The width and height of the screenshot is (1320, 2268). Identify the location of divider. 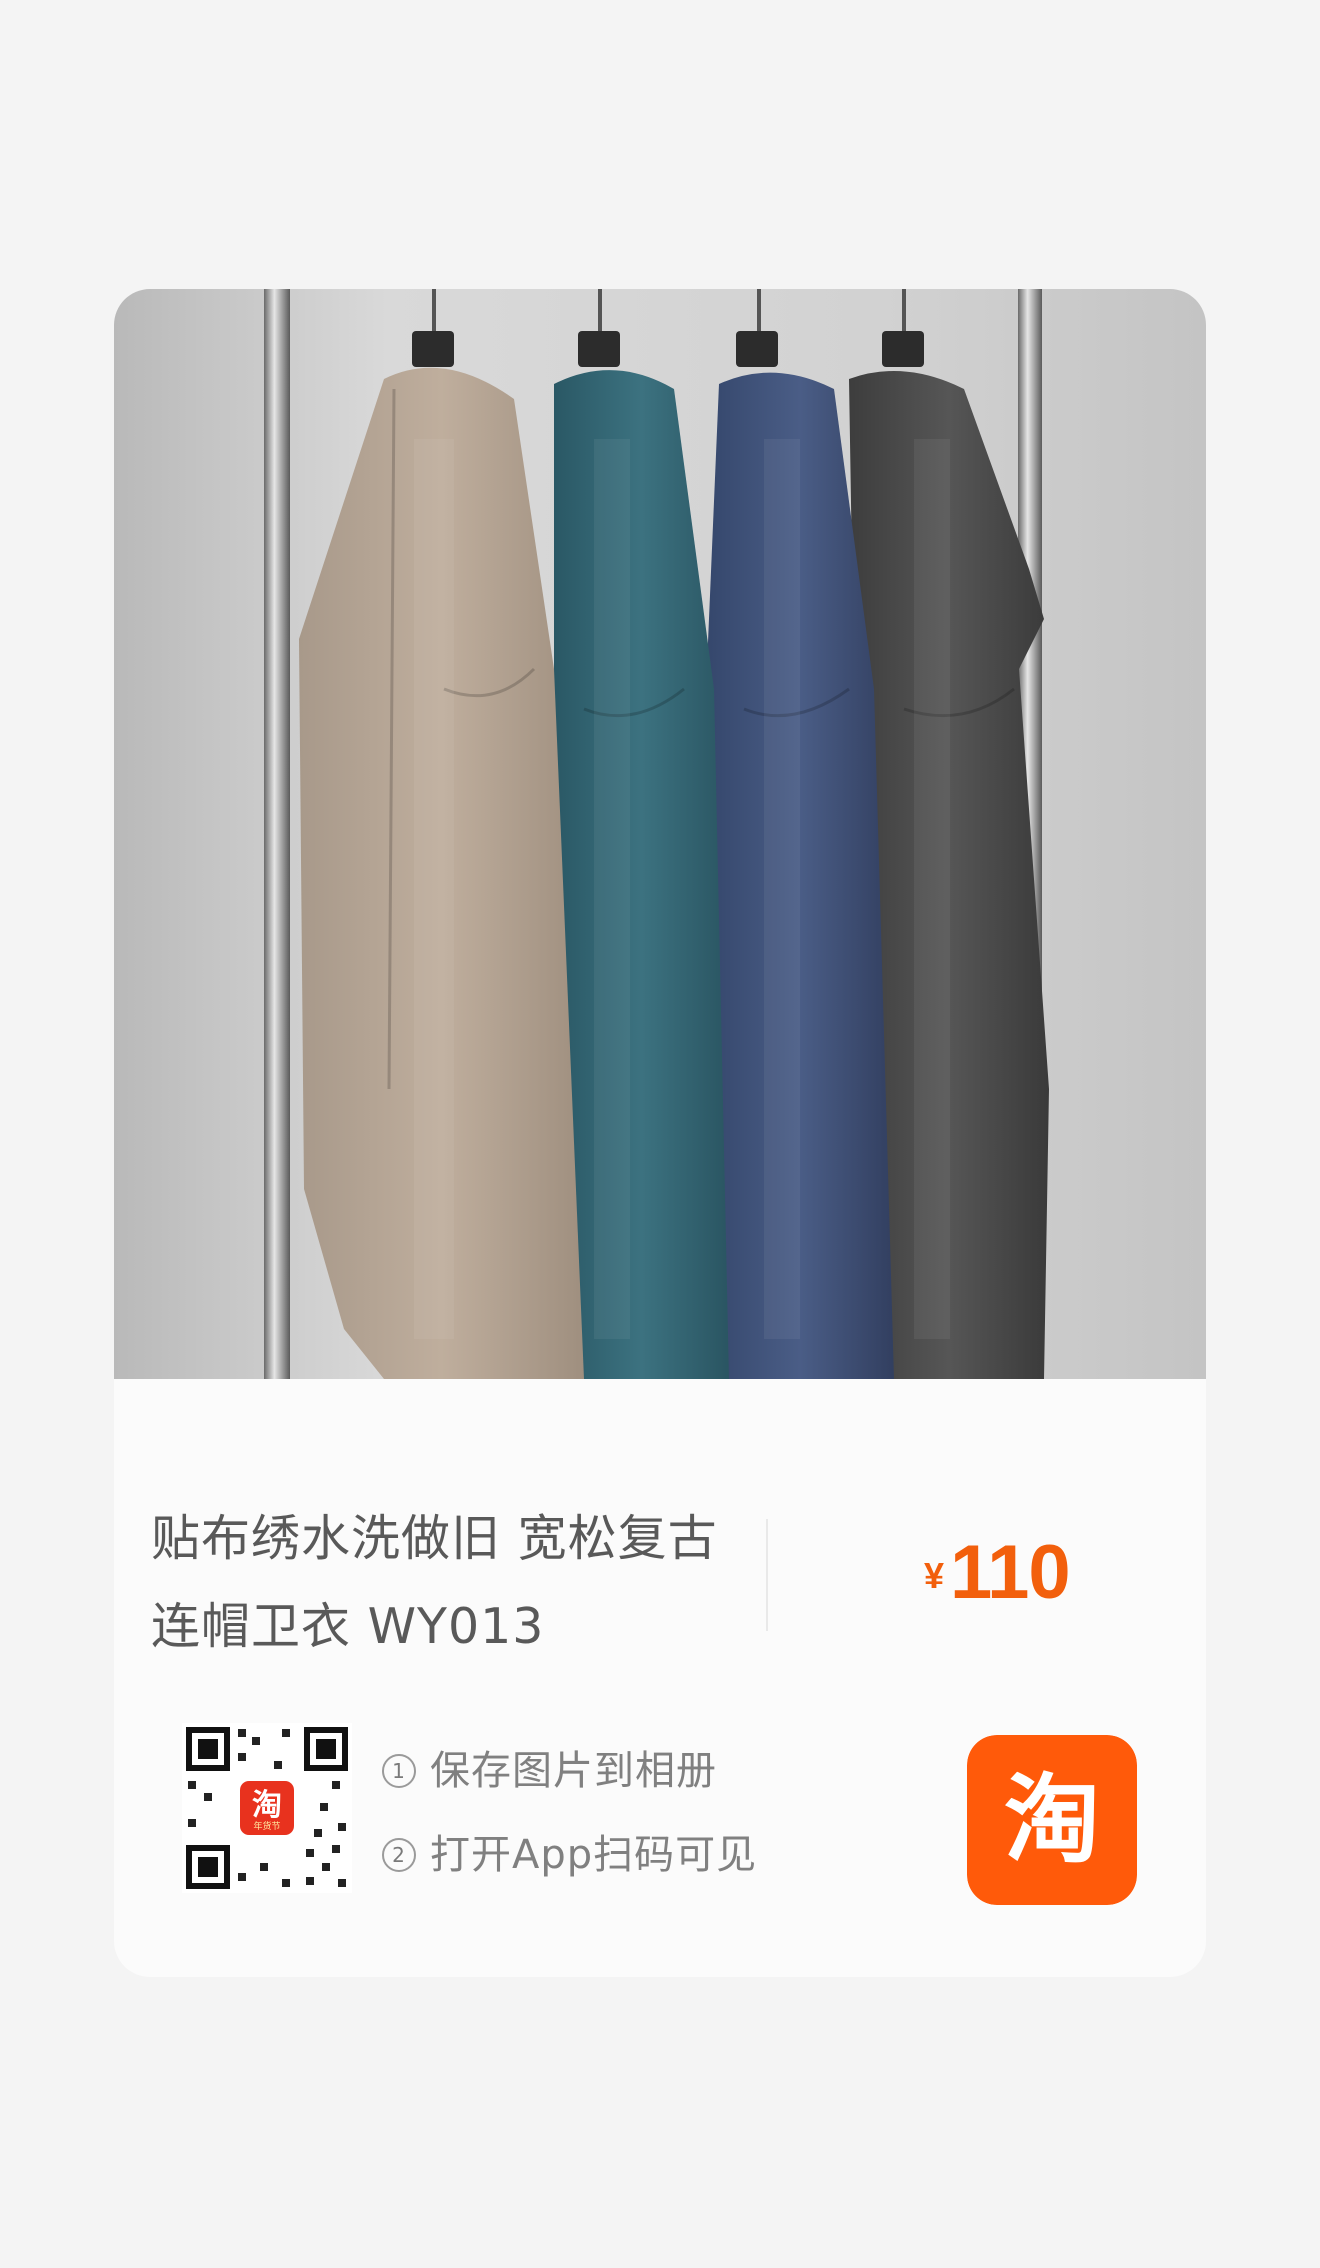
(767, 1575).